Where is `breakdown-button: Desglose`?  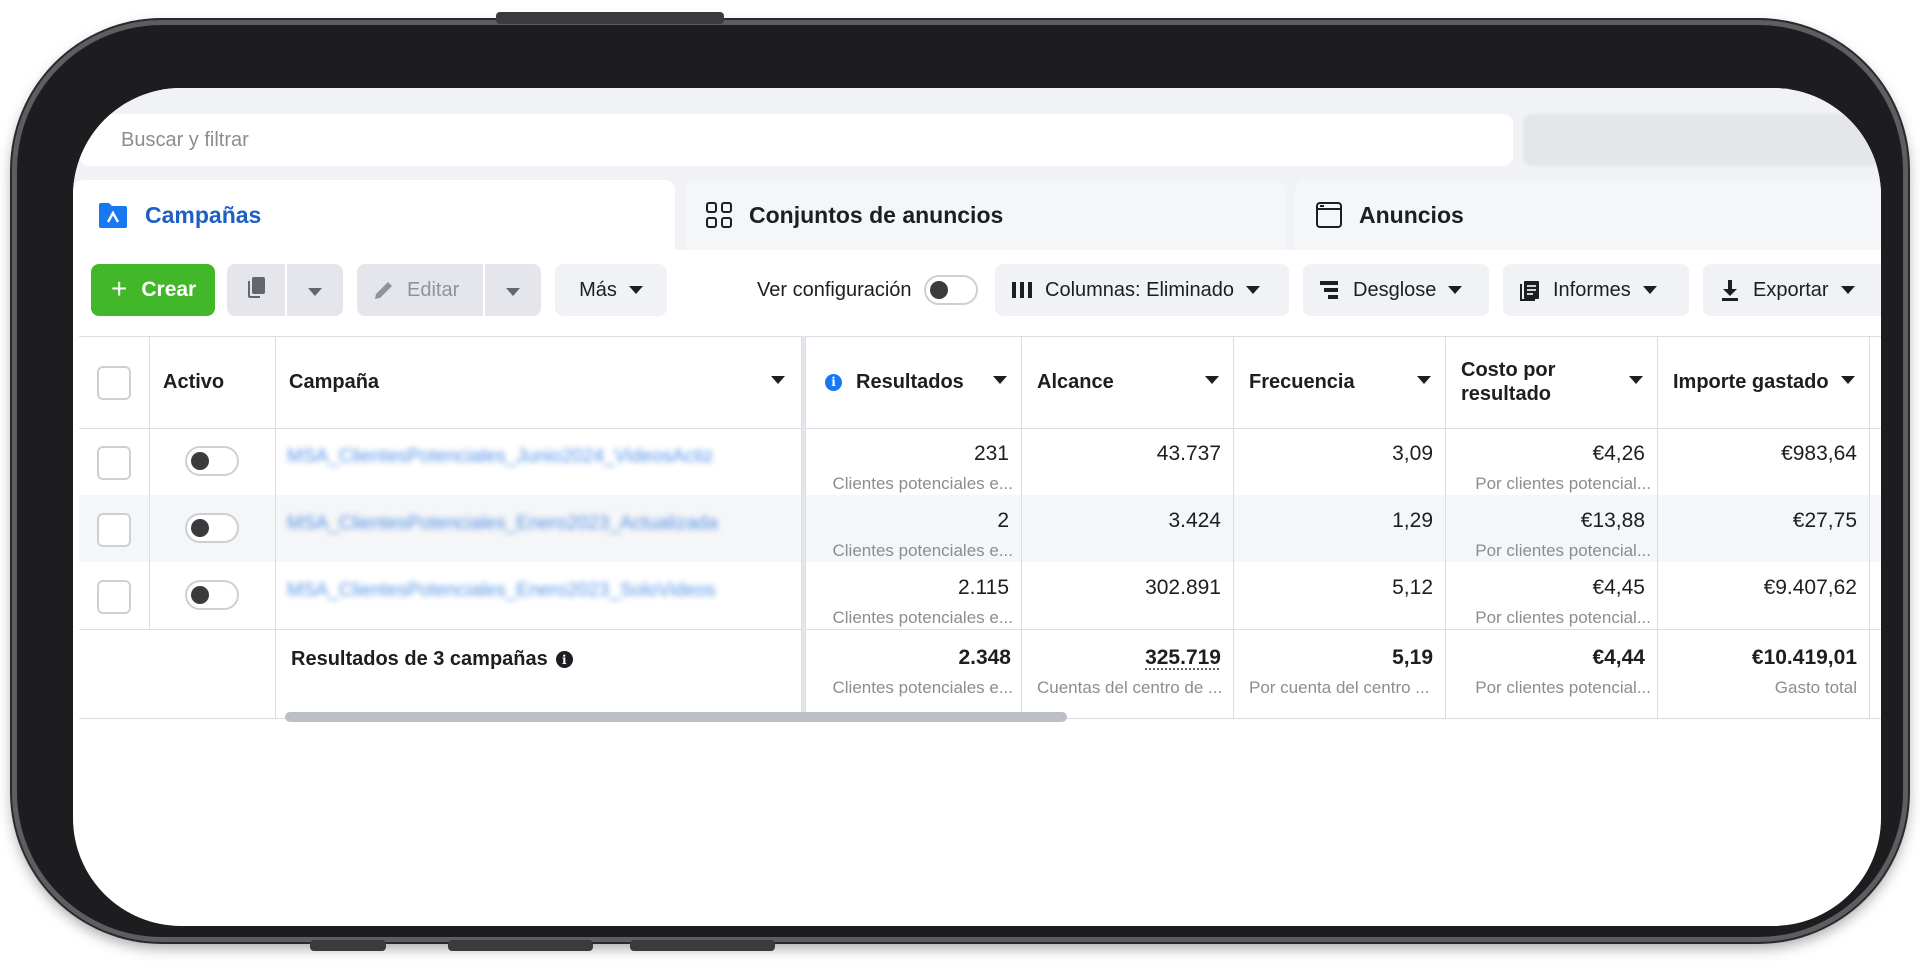
breakdown-button: Desglose is located at coordinates (1396, 290).